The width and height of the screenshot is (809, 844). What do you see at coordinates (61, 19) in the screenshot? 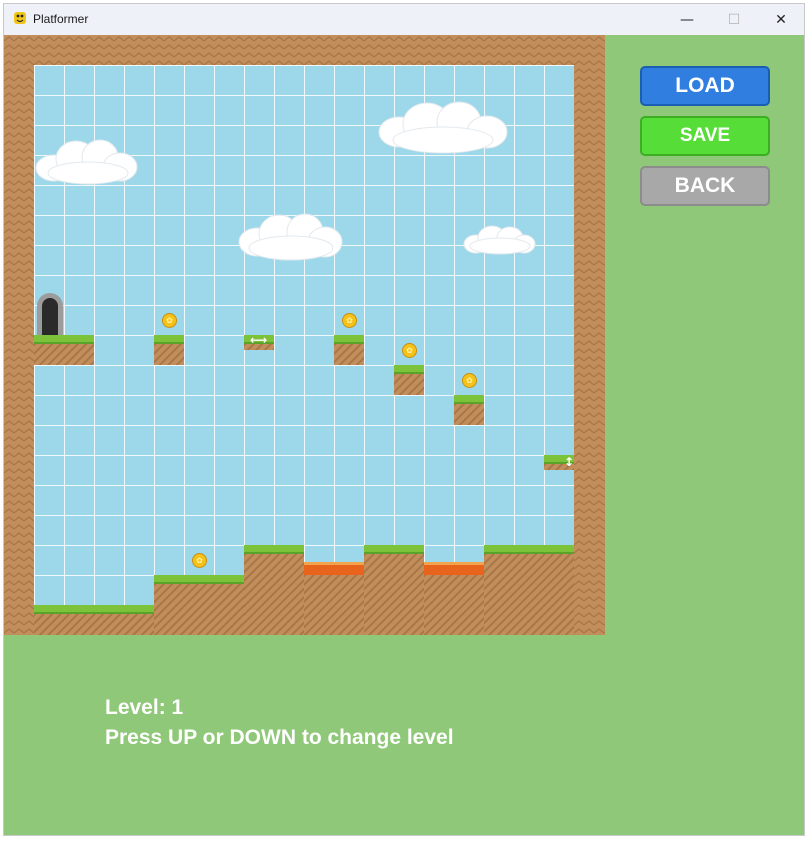
I see `window-title: Platformer` at bounding box center [61, 19].